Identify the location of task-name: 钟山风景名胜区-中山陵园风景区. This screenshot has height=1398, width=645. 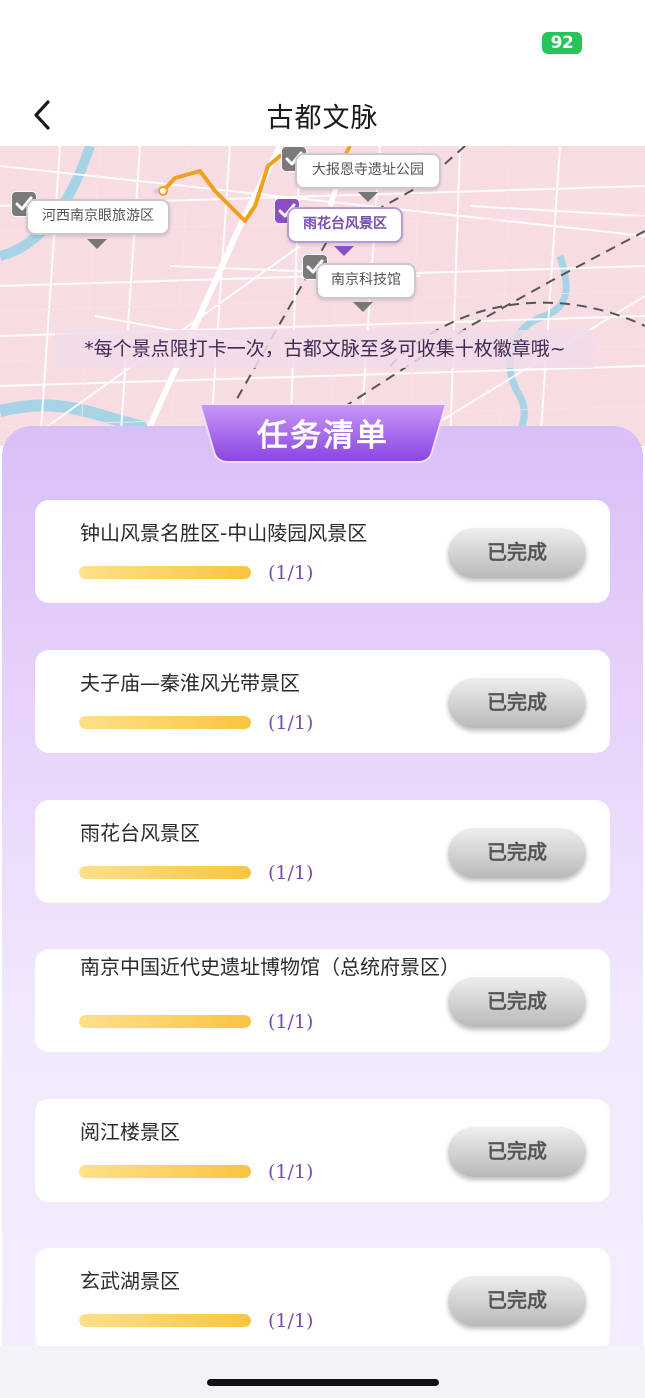
(224, 533).